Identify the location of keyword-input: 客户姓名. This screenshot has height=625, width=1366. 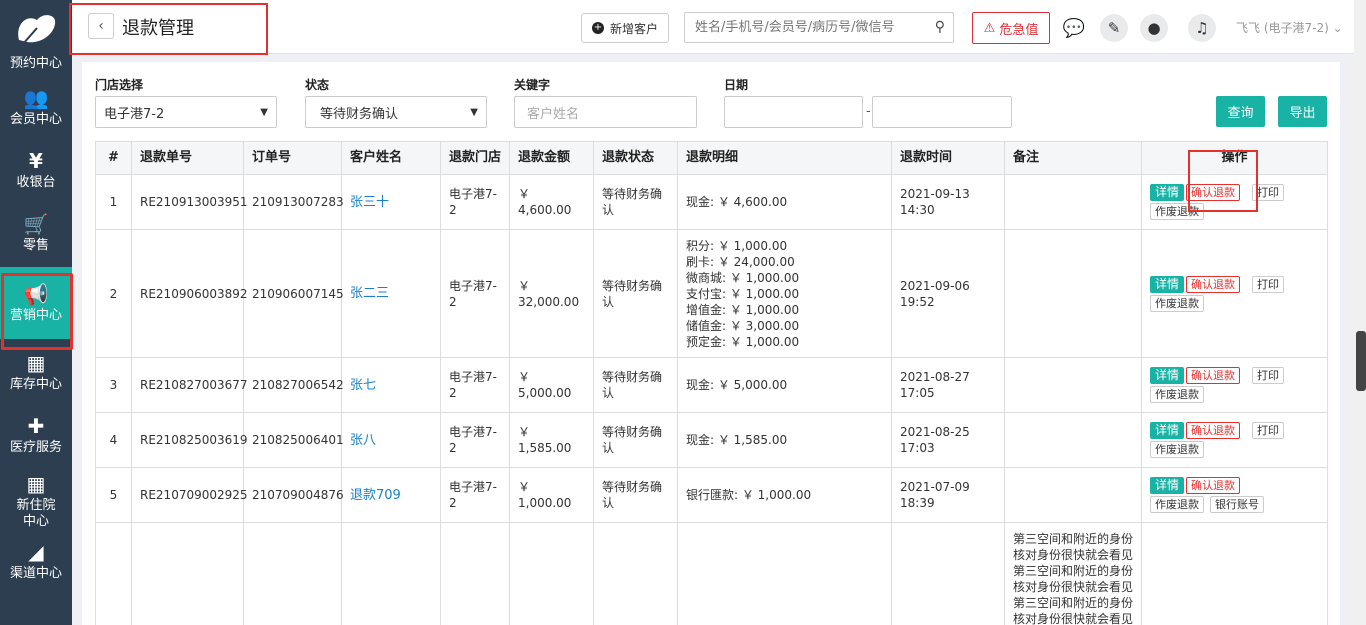
(605, 112).